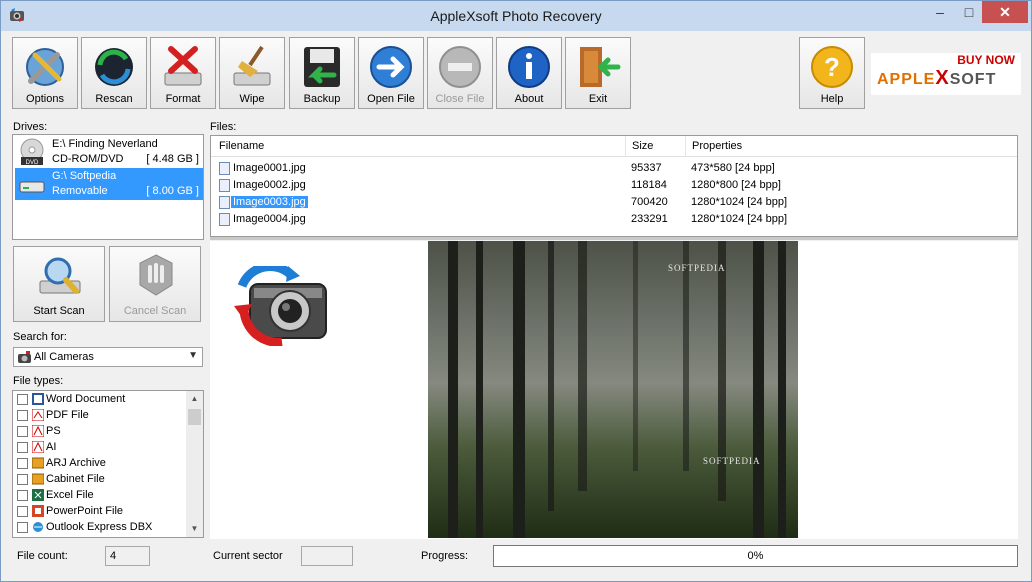 This screenshot has height=582, width=1032. Describe the element at coordinates (102, 448) in the screenshot. I see `file-type-item-ai: AI` at that location.